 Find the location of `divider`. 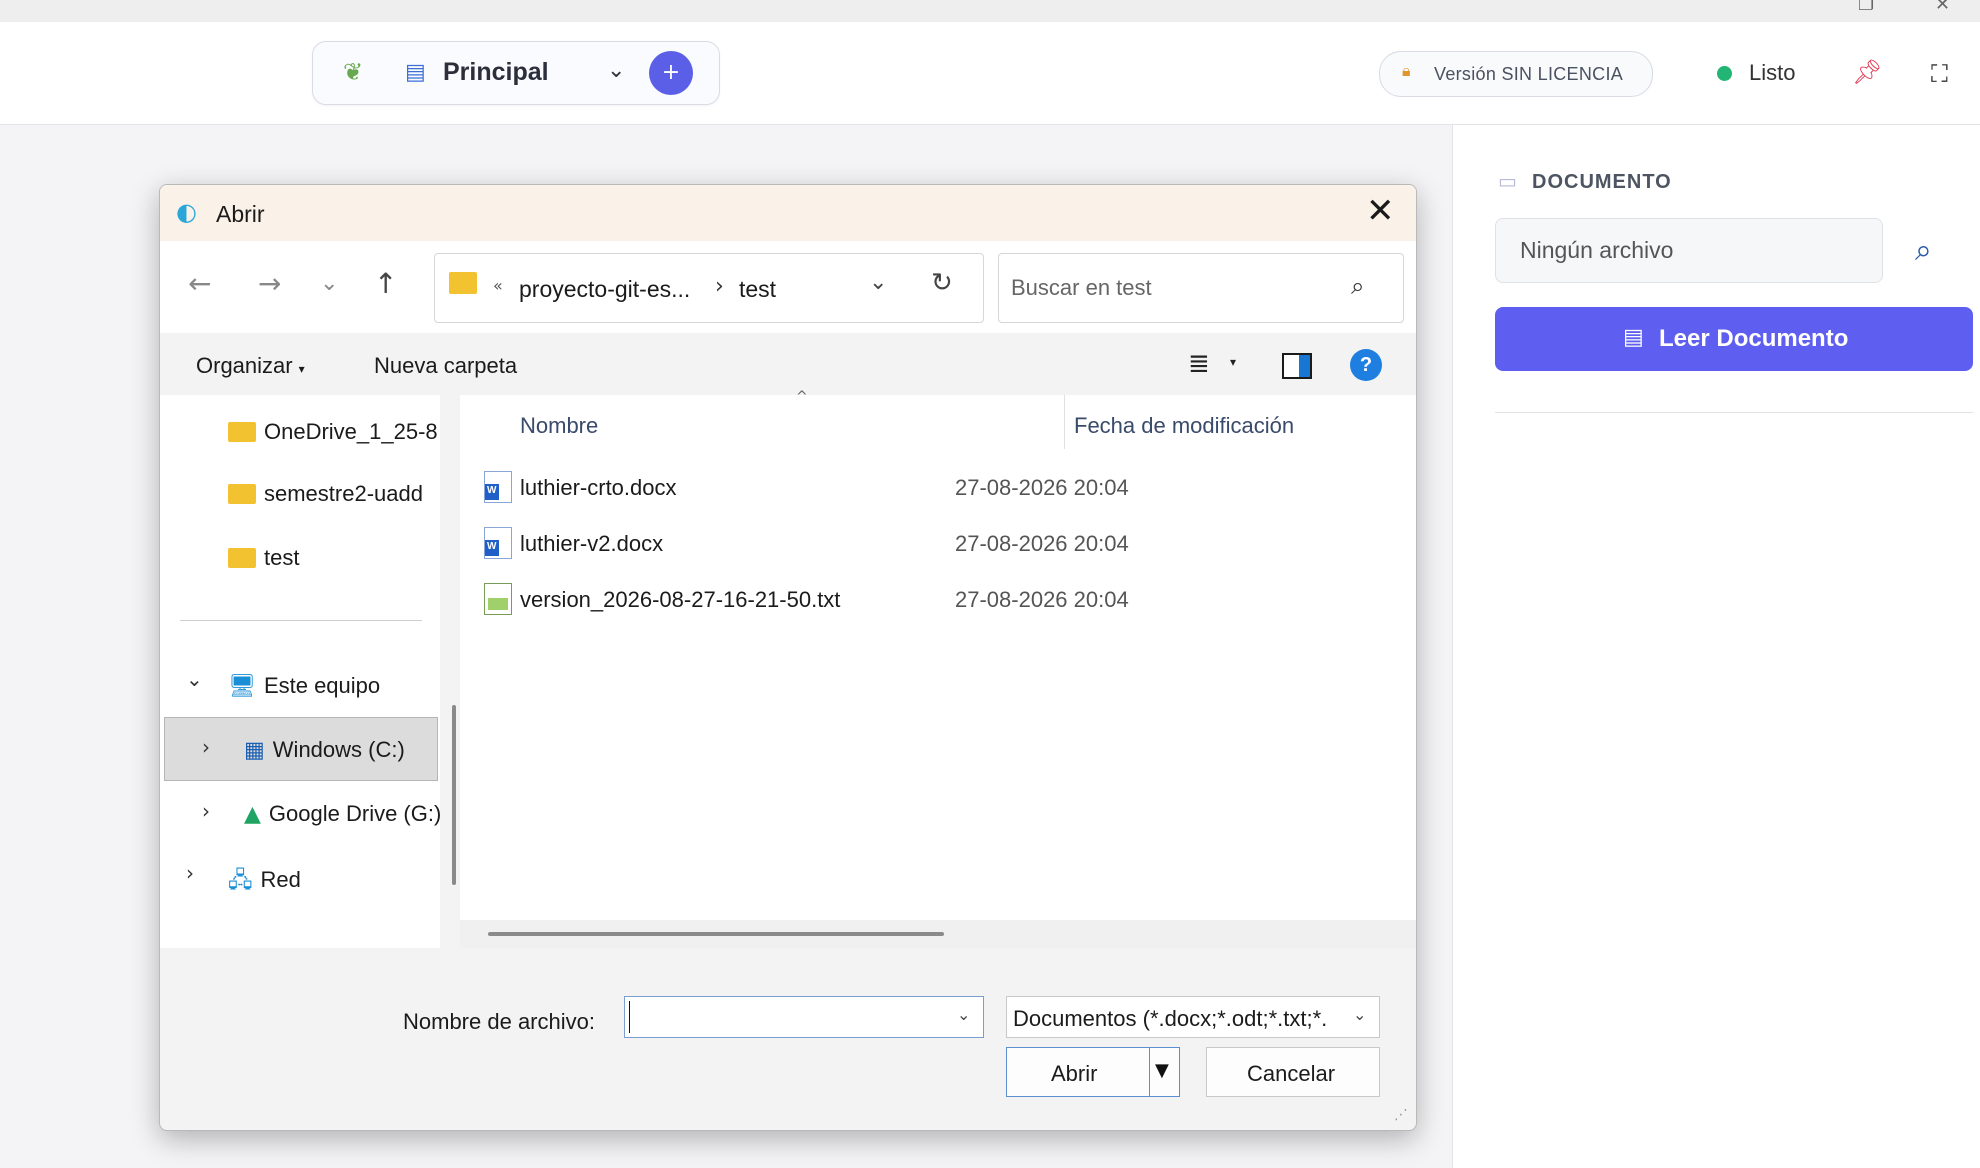

divider is located at coordinates (1734, 412).